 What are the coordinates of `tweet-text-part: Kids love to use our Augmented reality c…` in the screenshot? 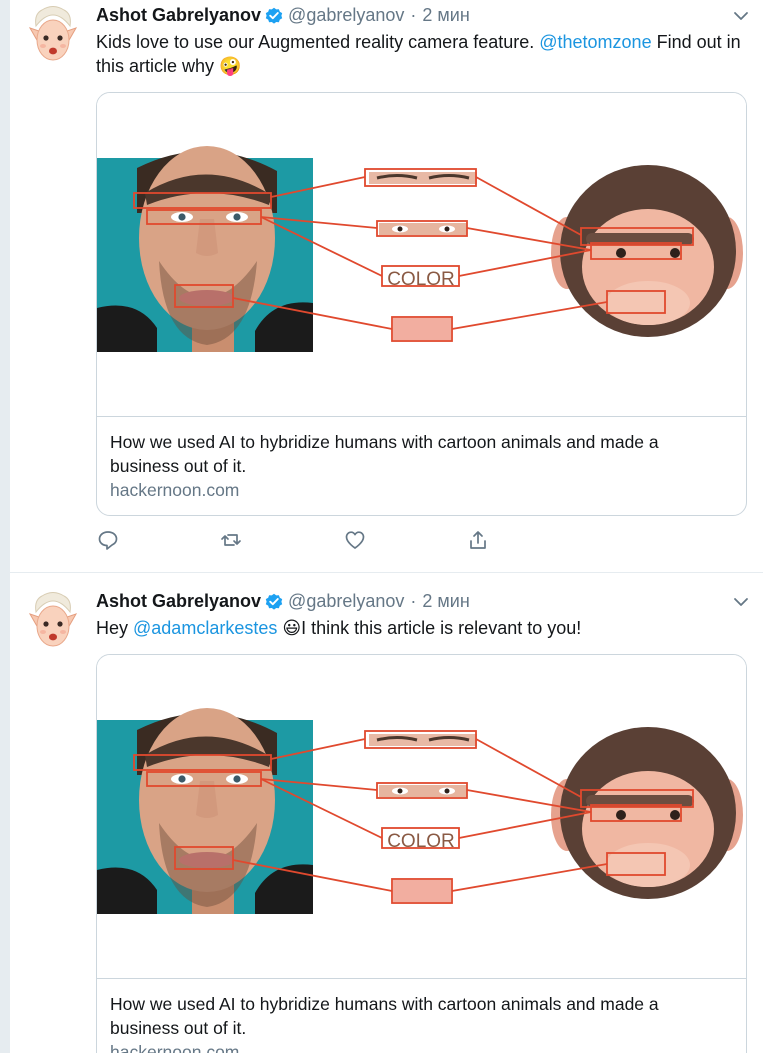 It's located at (318, 42).